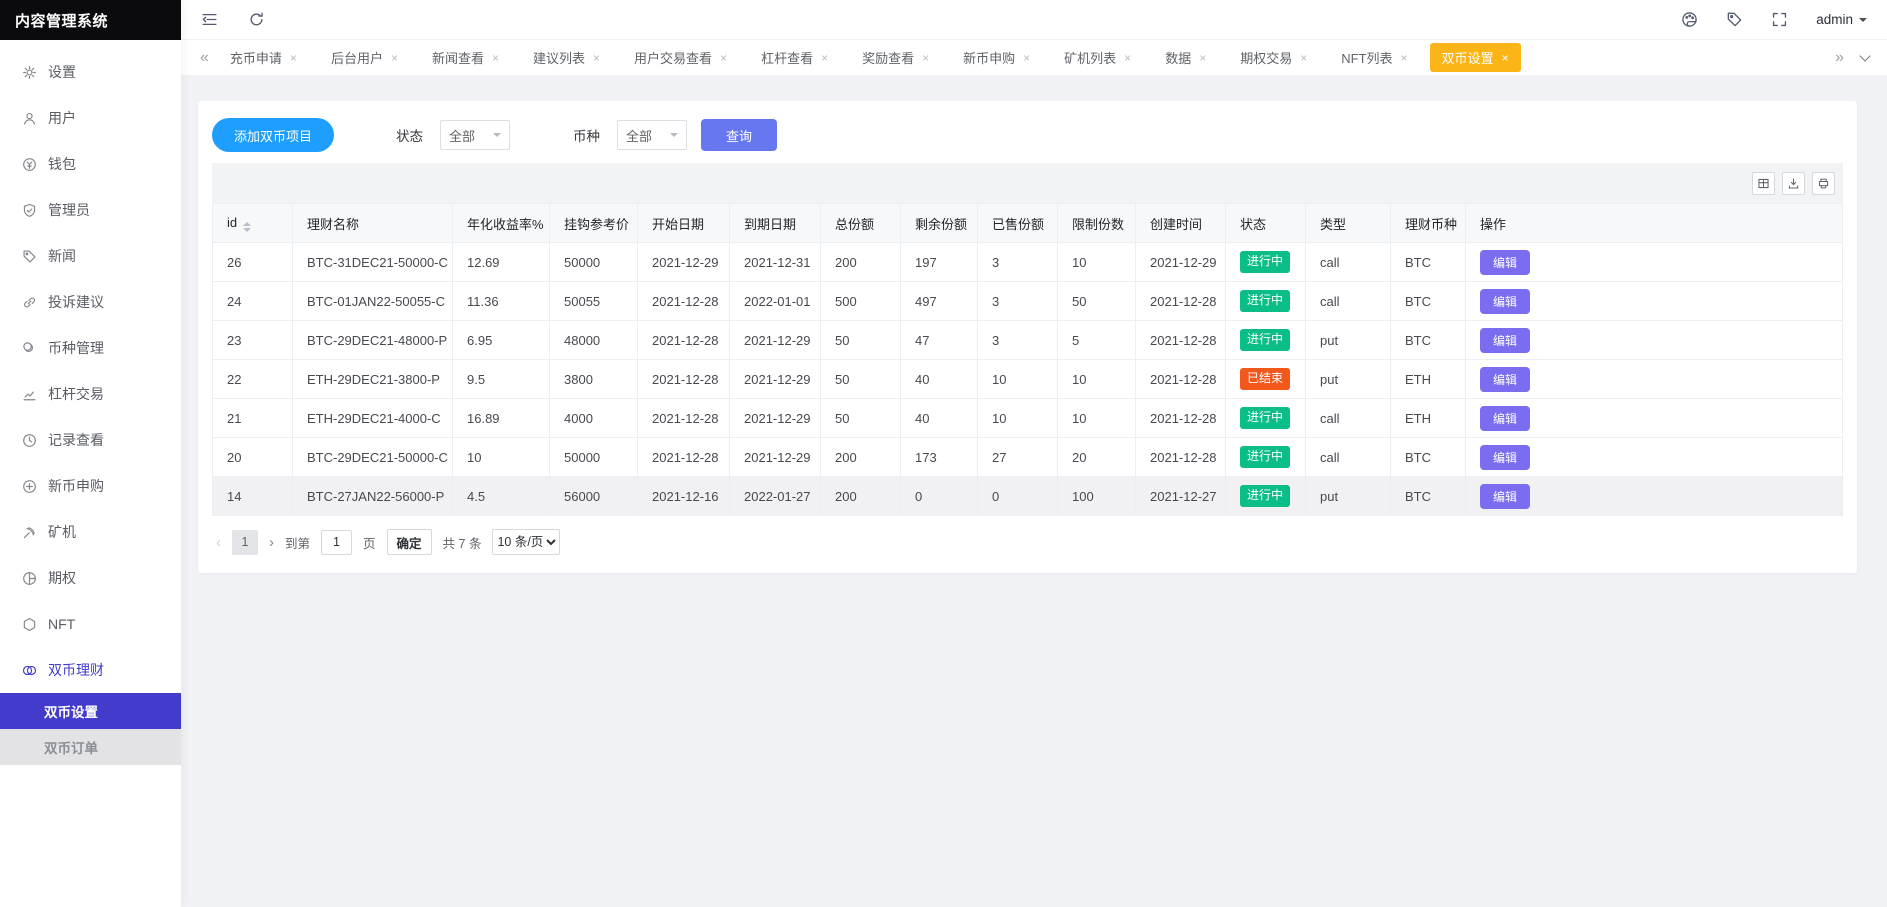  I want to click on tab-7: 新币申购 ×, so click(996, 57).